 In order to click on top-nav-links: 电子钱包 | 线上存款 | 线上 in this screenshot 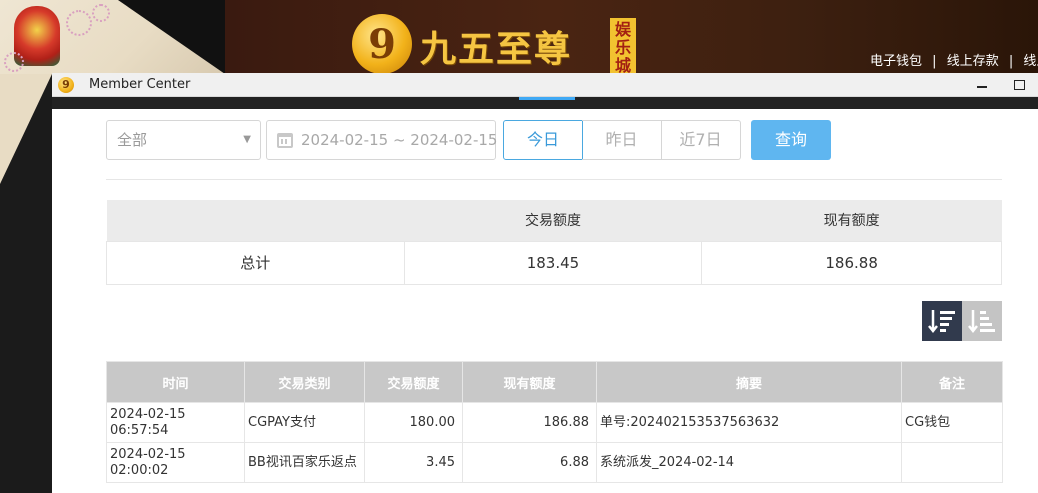, I will do `click(954, 59)`.